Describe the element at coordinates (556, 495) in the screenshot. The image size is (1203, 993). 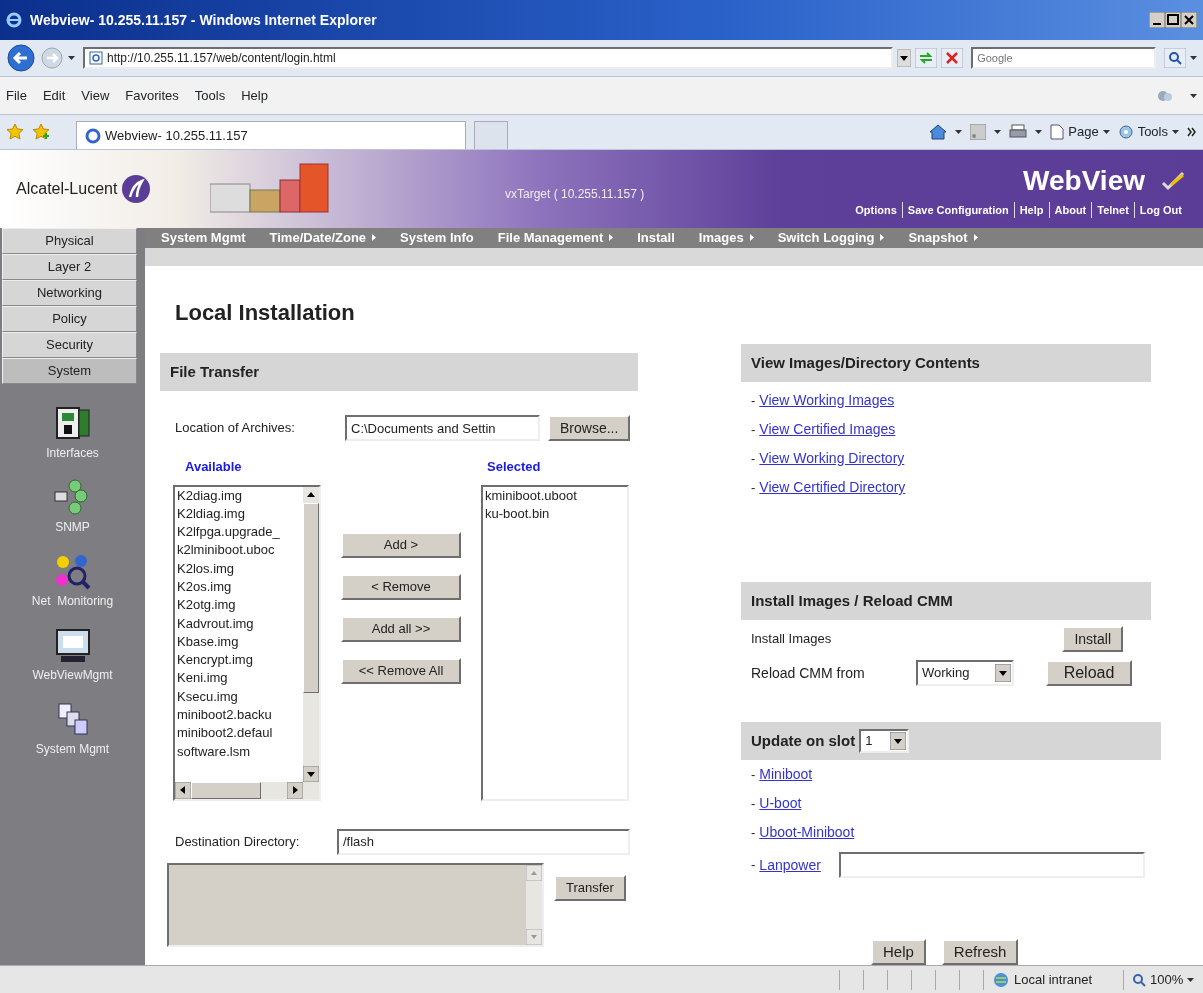
I see `list-item: kminiboot.uboot` at that location.